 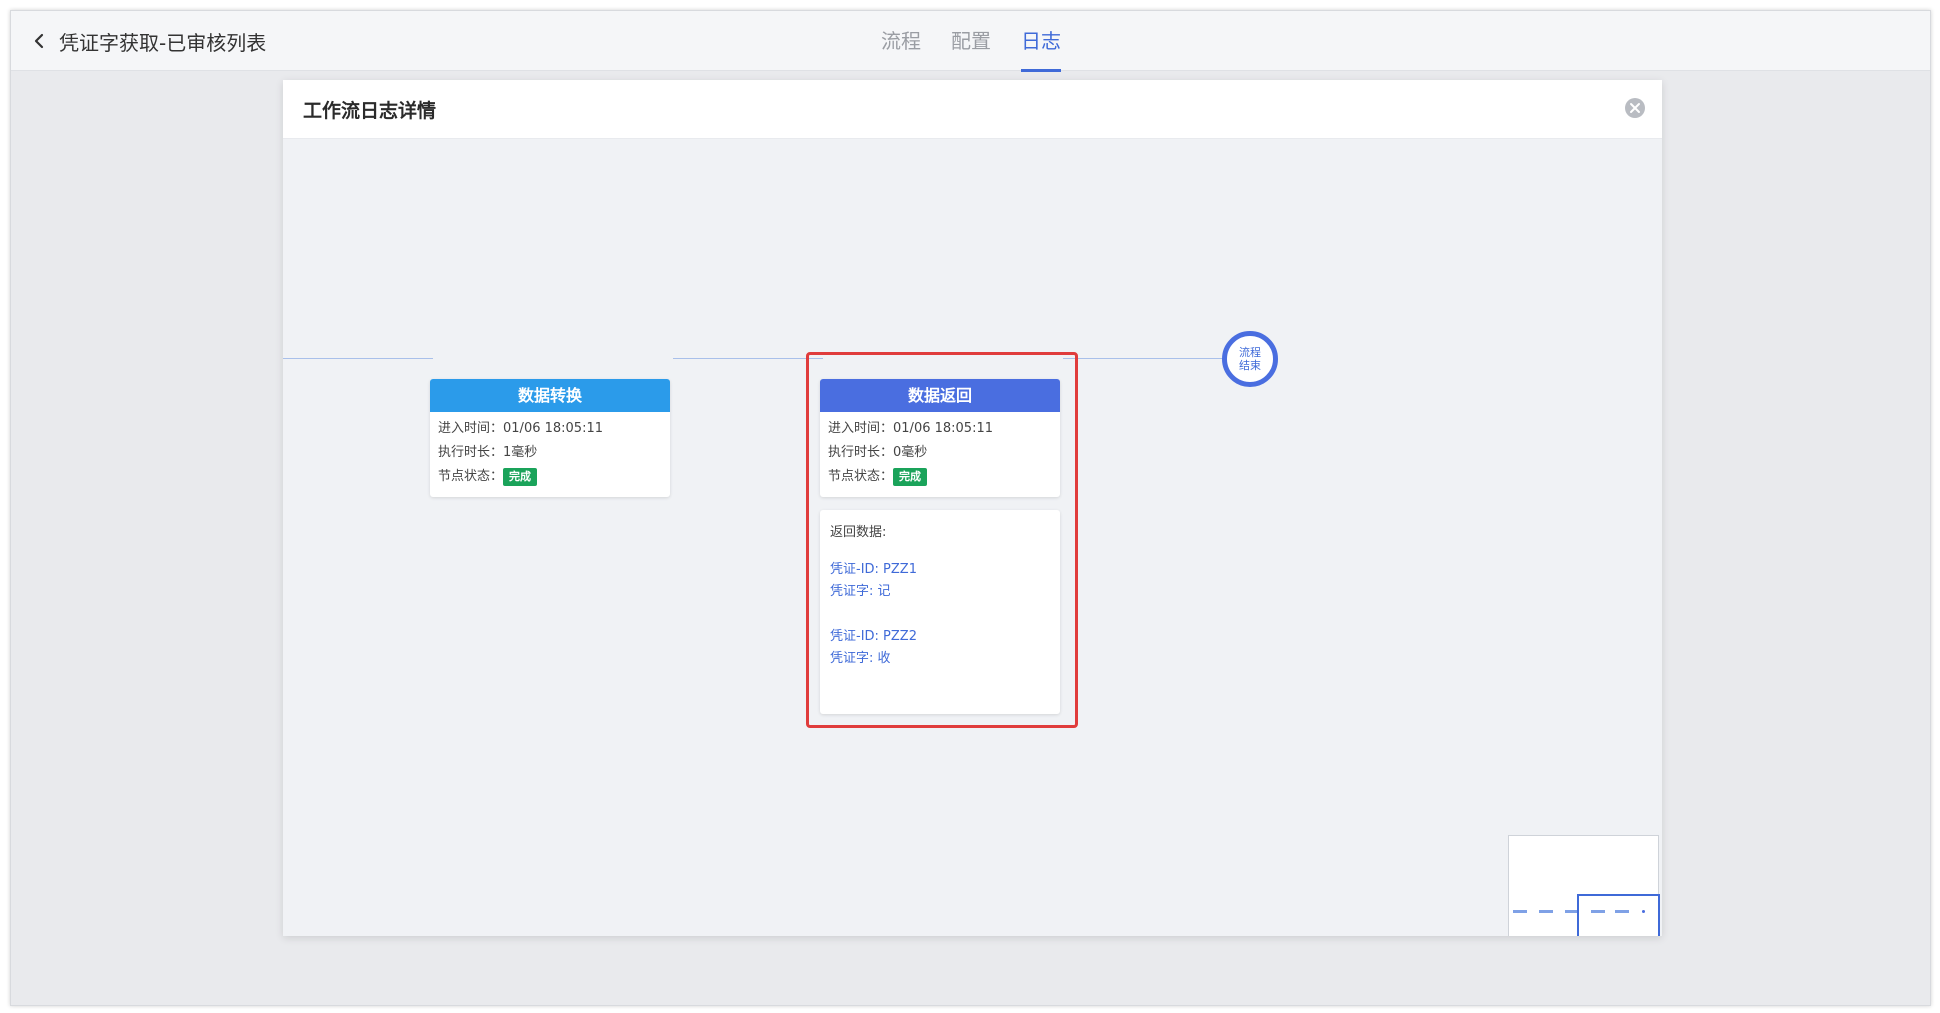 I want to click on node-header: 数据返回, so click(x=940, y=395).